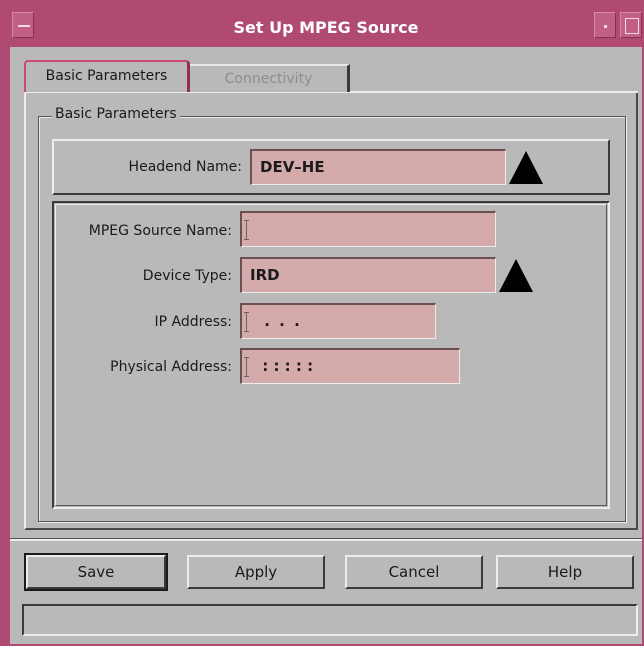 The width and height of the screenshot is (644, 646). I want to click on tab-connectivity: Connectivity, so click(270, 78).